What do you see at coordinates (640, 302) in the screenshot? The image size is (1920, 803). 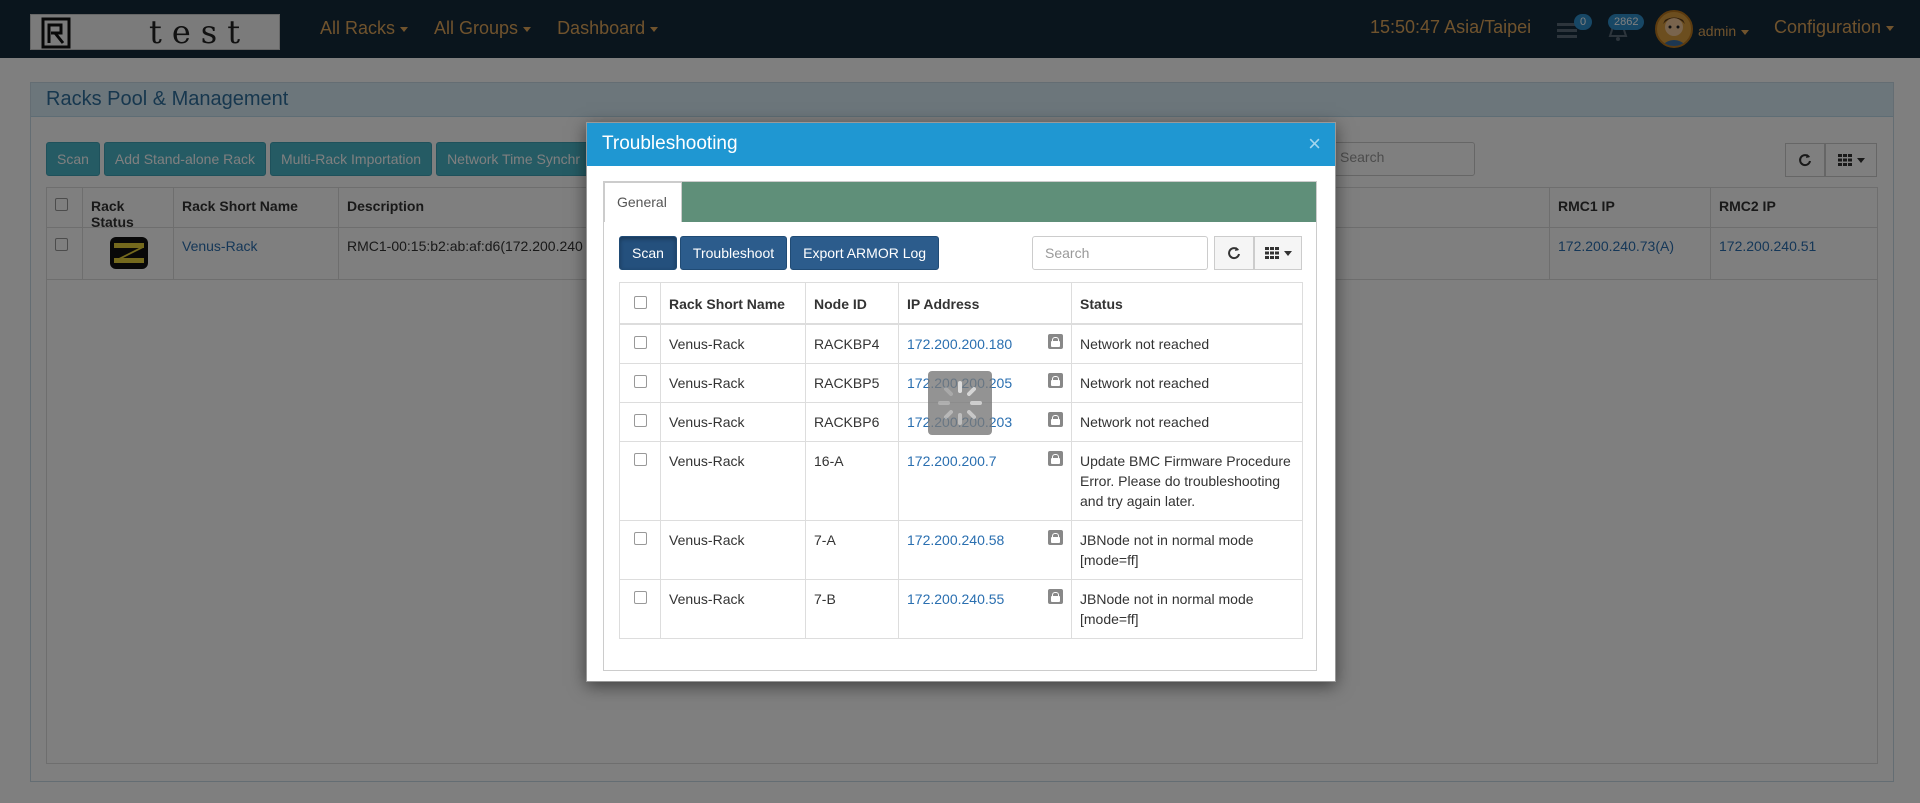 I see `select-all-checkbox` at bounding box center [640, 302].